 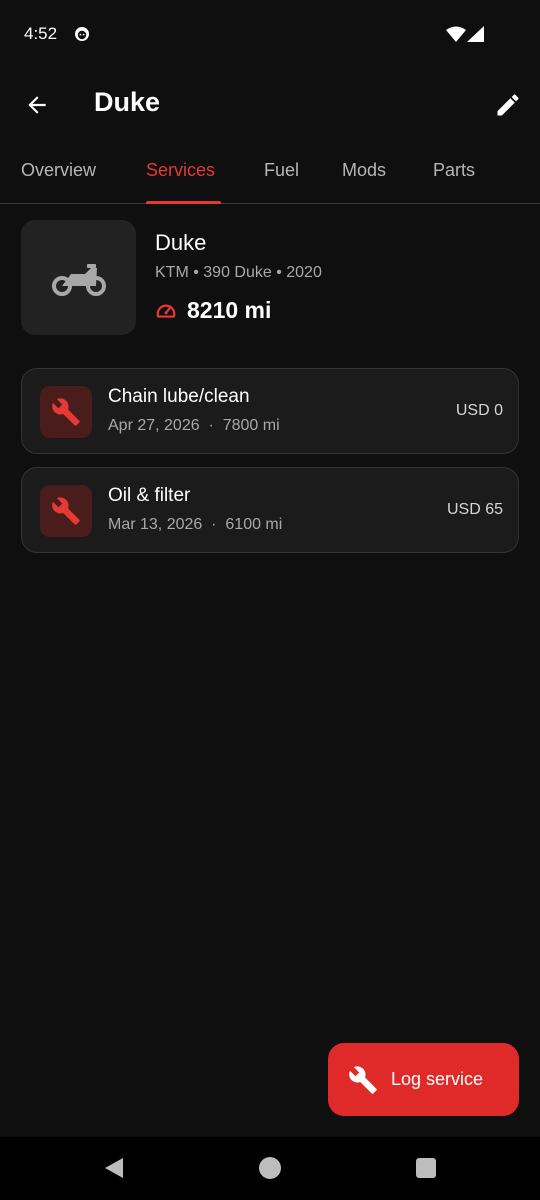 What do you see at coordinates (82, 34) in the screenshot?
I see `app-notification-icon` at bounding box center [82, 34].